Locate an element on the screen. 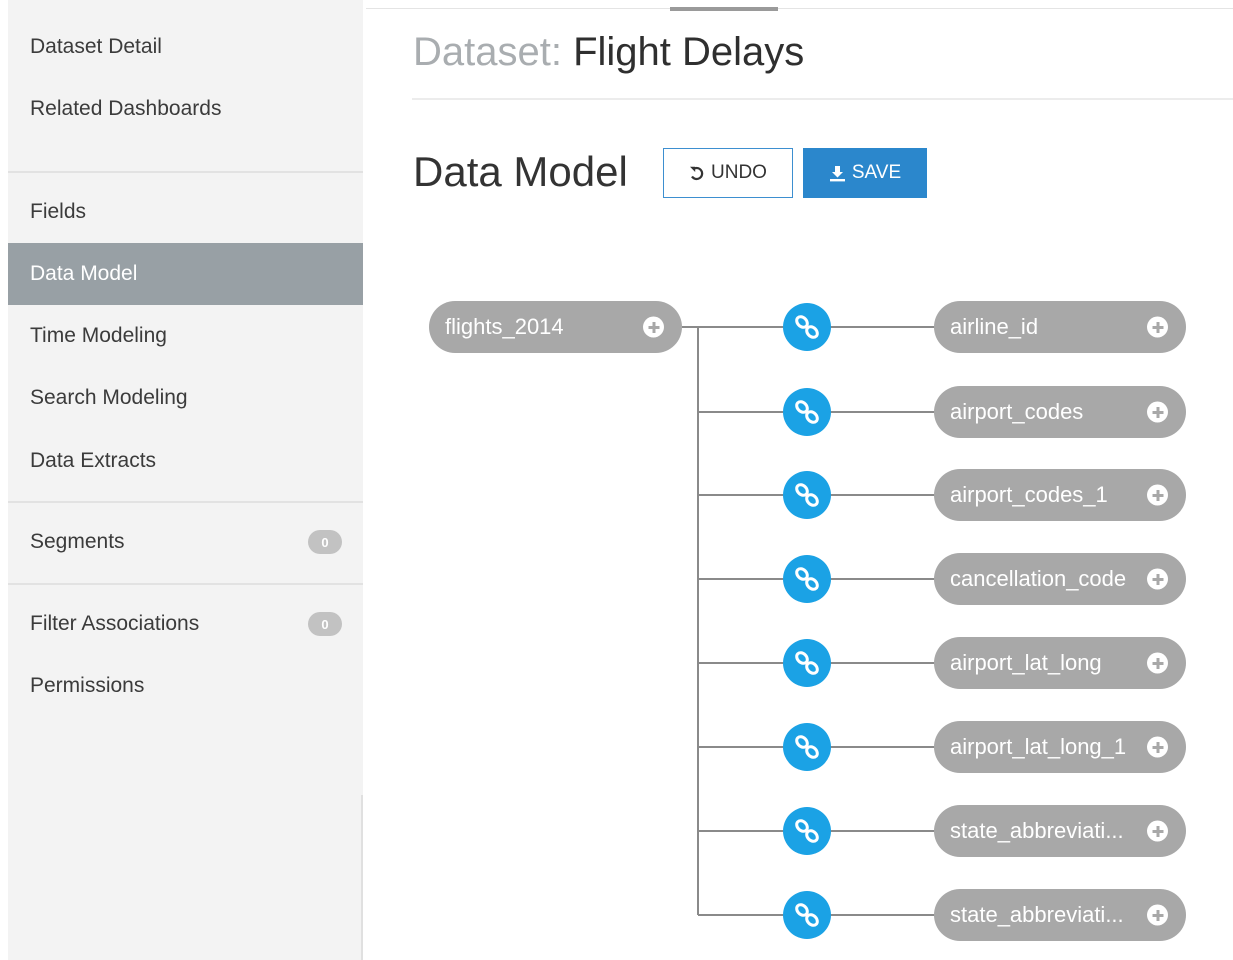 This screenshot has width=1233, height=960. table-node-label: airport_lat_long is located at coordinates (1026, 662).